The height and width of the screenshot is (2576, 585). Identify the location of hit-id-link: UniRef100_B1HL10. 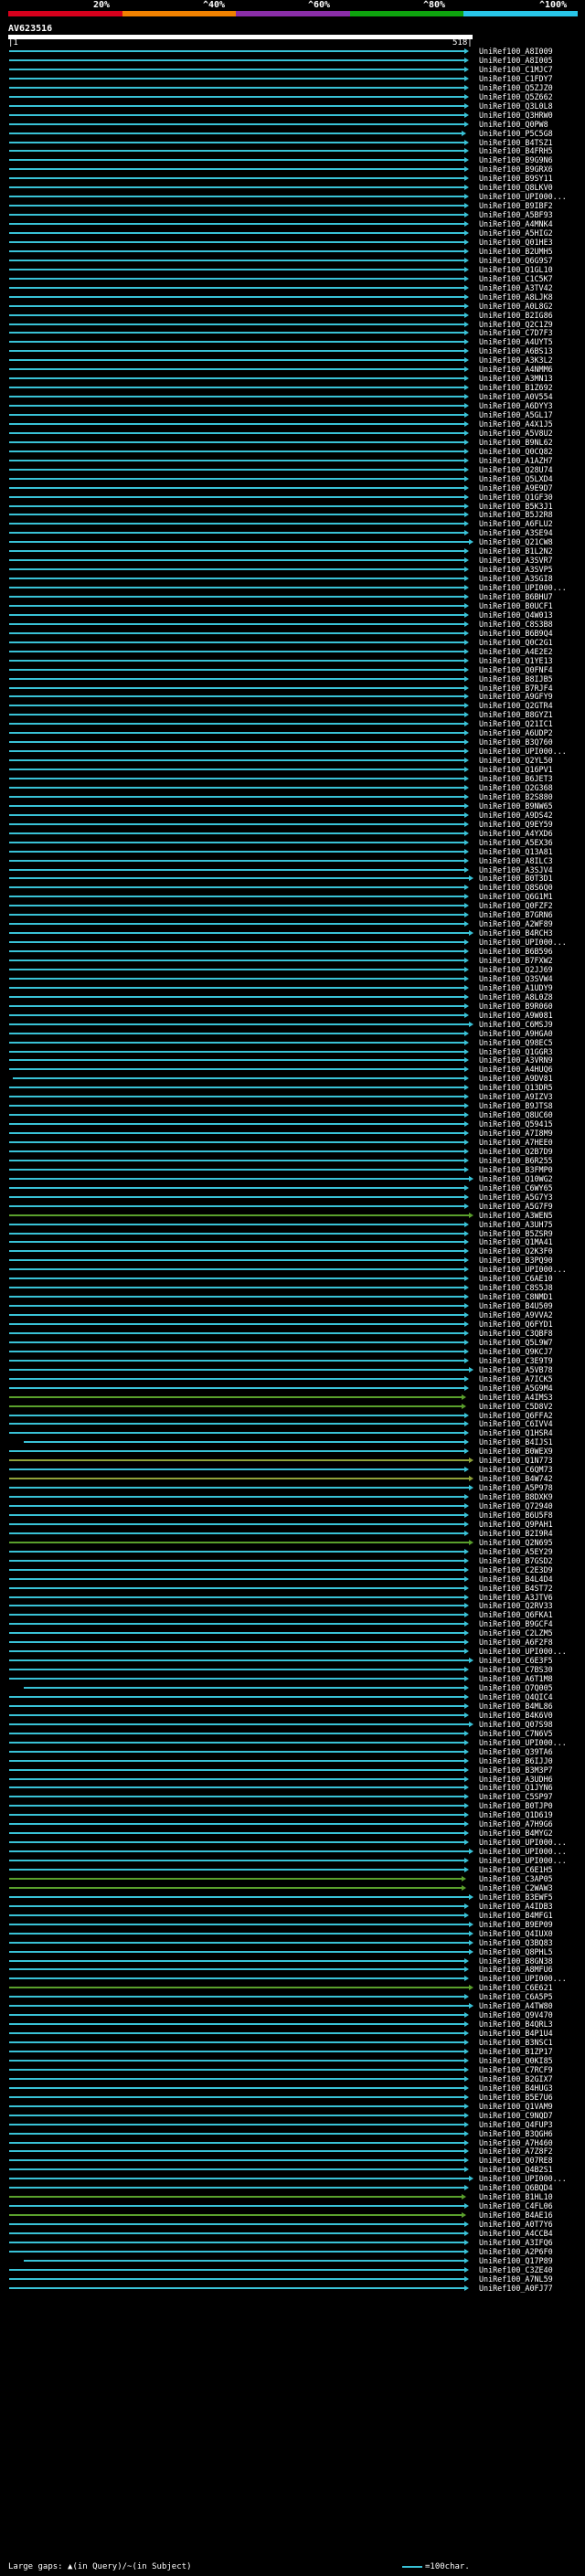
(516, 2196).